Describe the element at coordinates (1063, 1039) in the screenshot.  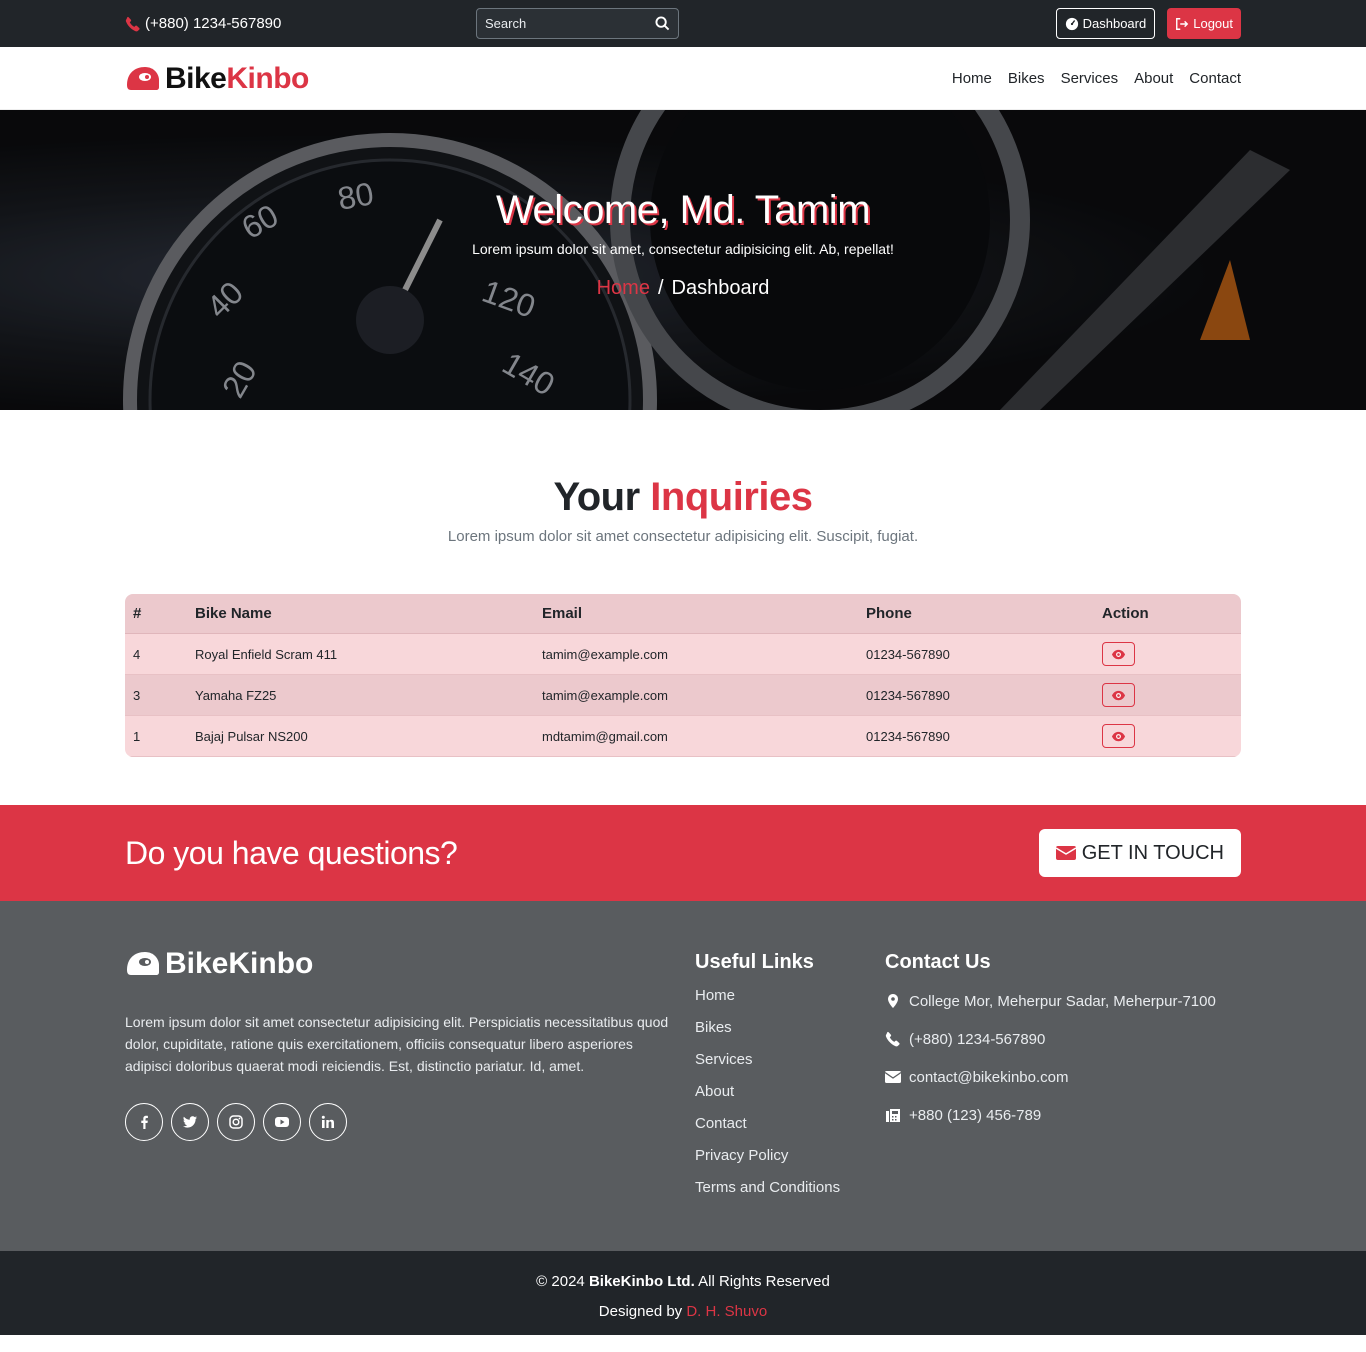
I see `contact-phone: (+880) 1234-567890` at that location.